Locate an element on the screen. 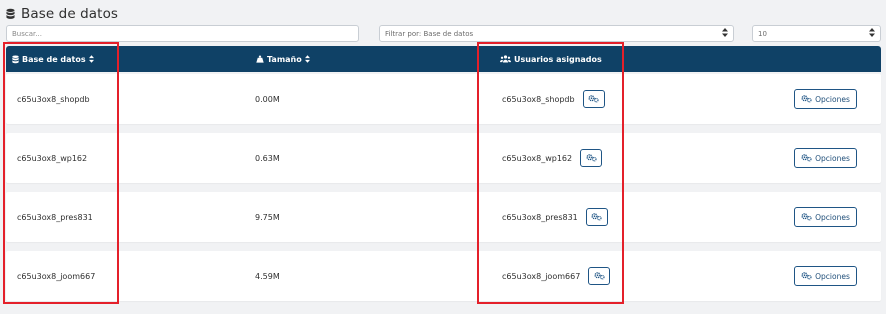 The width and height of the screenshot is (886, 314). weight-icon is located at coordinates (260, 59).